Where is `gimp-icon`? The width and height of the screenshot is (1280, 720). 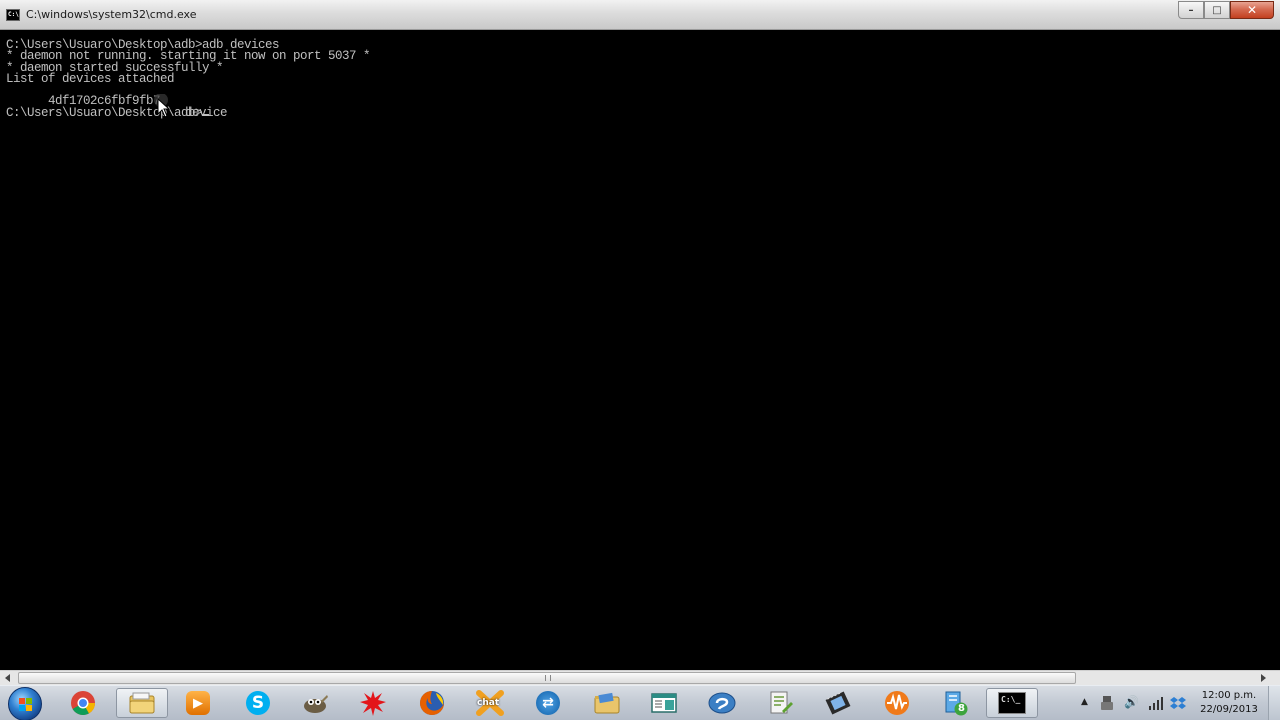 gimp-icon is located at coordinates (316, 704).